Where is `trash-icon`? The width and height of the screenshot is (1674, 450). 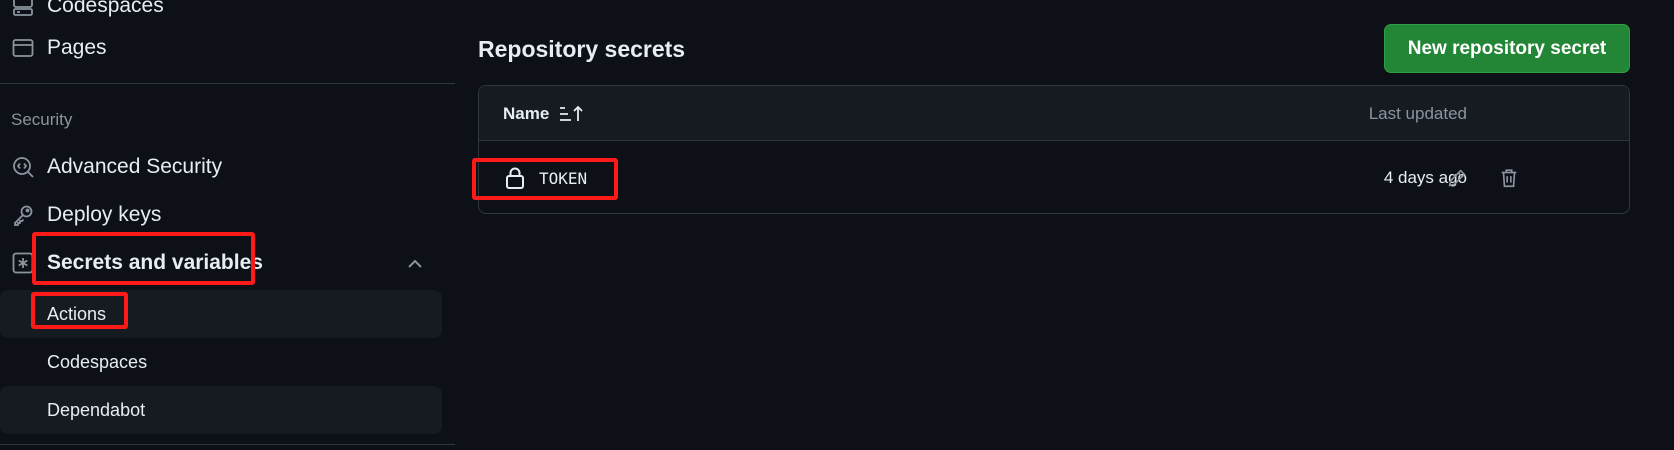
trash-icon is located at coordinates (1509, 178).